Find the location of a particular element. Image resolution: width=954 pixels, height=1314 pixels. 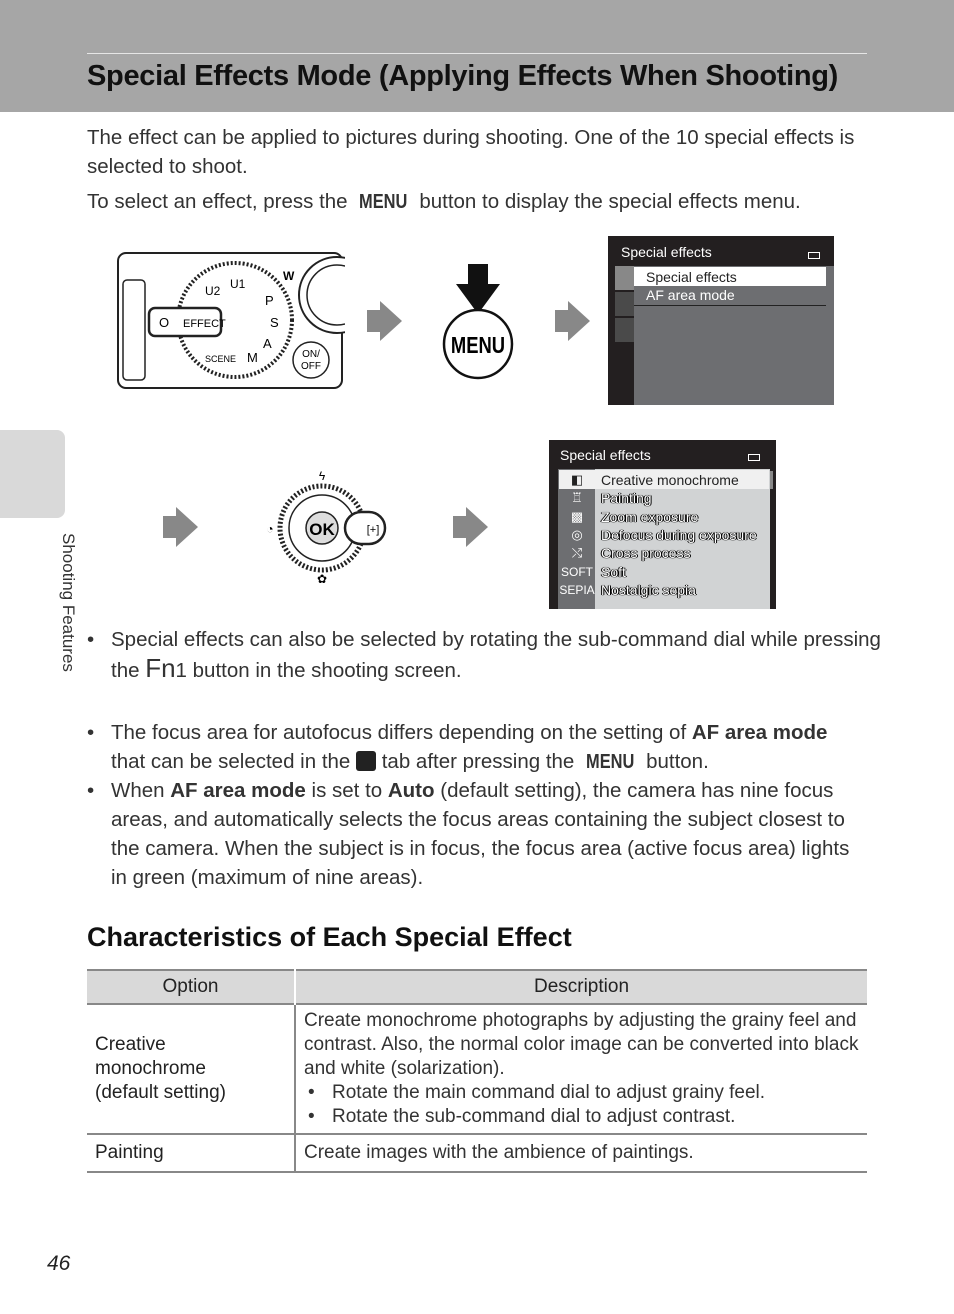

text-bold: Auto is located at coordinates (411, 790).